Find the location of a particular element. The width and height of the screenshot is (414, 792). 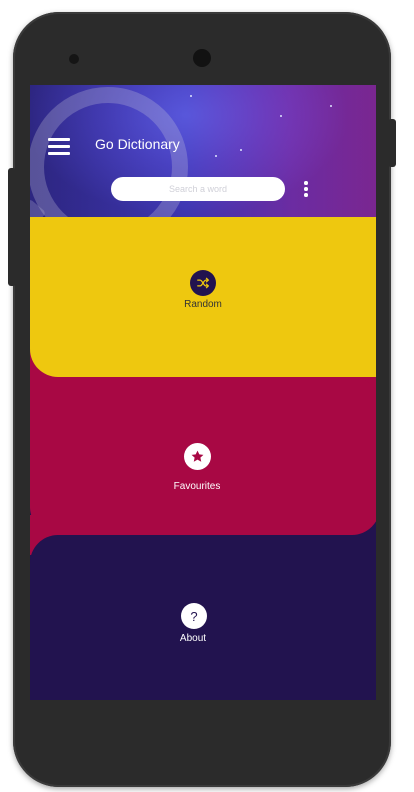

volume-button is located at coordinates (12, 227).